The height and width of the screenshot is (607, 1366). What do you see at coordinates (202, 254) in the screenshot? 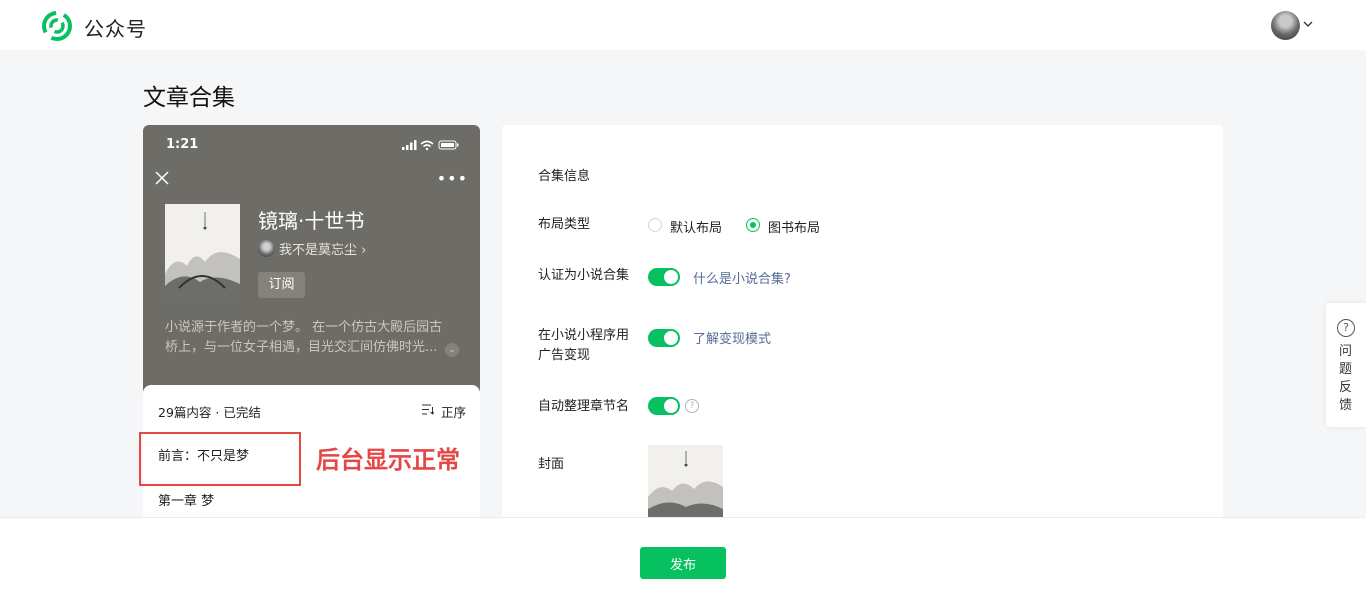
I see `book-cover-image` at bounding box center [202, 254].